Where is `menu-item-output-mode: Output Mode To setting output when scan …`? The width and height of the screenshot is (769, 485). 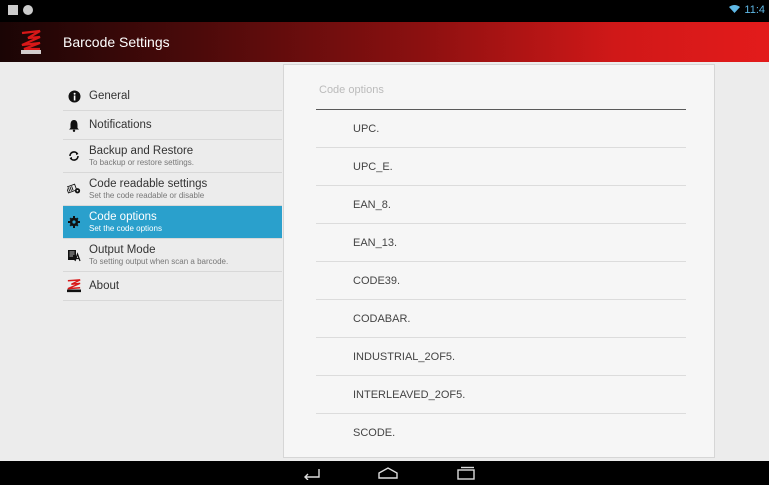
menu-item-output-mode: Output Mode To setting output when scan … is located at coordinates (172, 255).